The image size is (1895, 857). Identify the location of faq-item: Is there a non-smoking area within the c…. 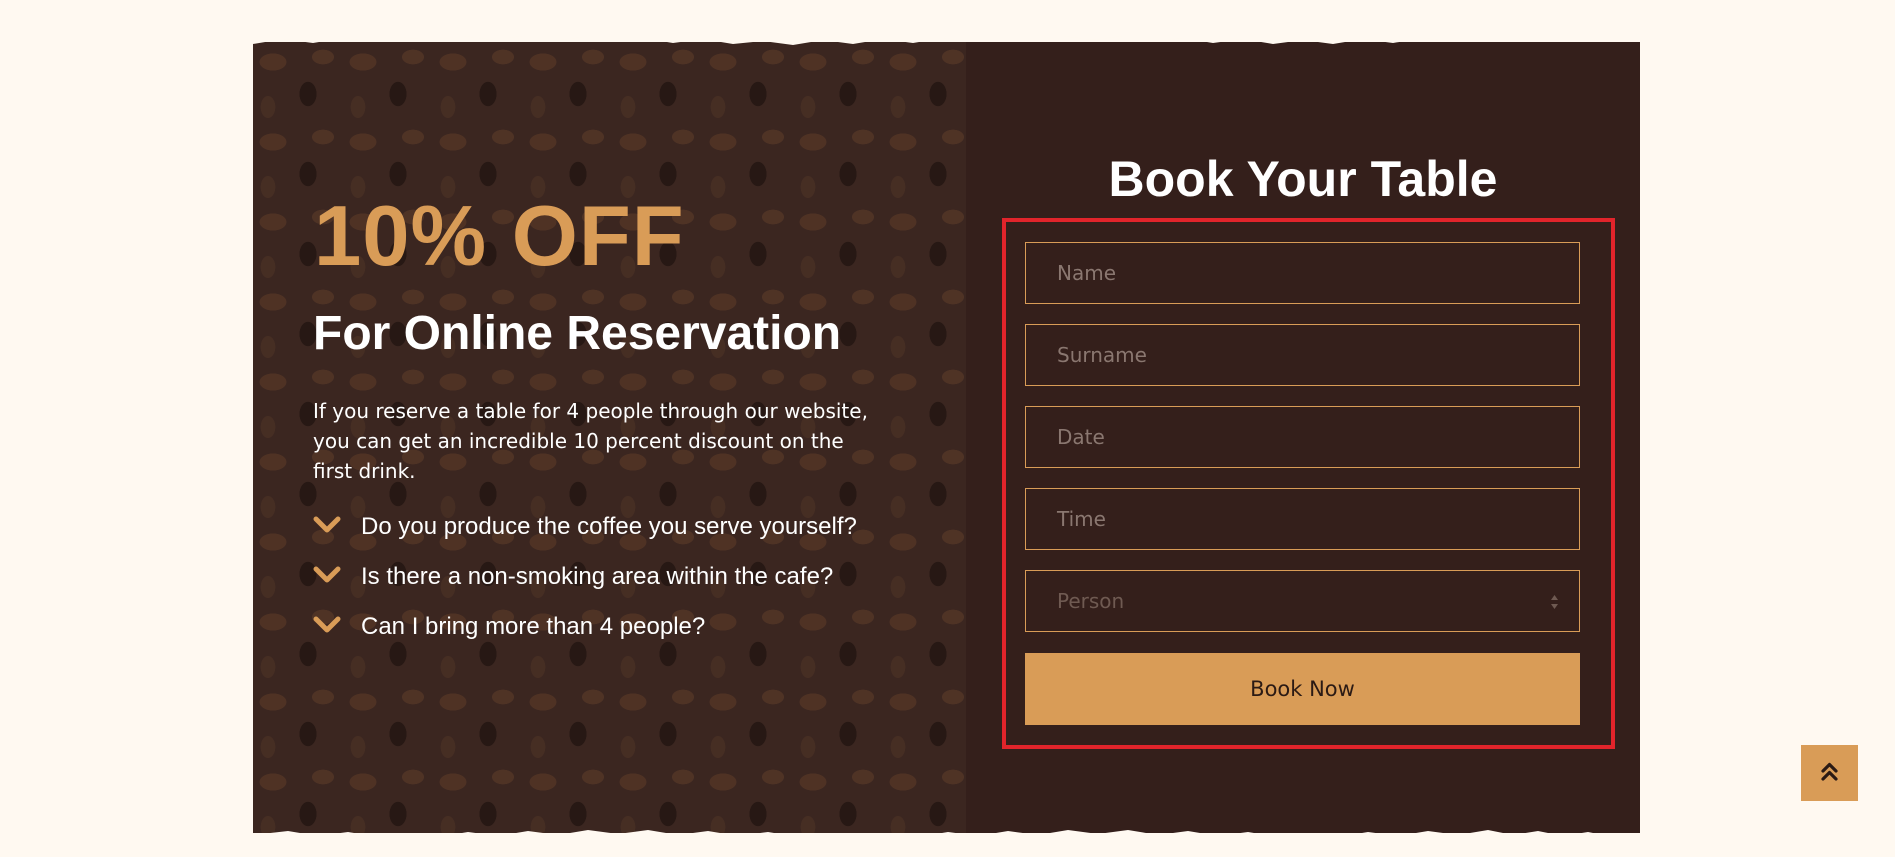
(593, 576).